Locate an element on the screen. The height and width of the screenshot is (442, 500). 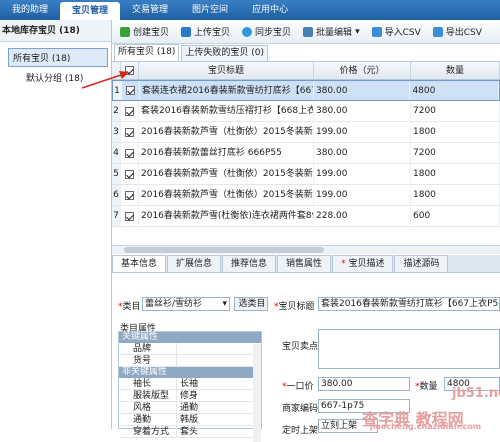
attr-value: 韩版 is located at coordinates (189, 420).